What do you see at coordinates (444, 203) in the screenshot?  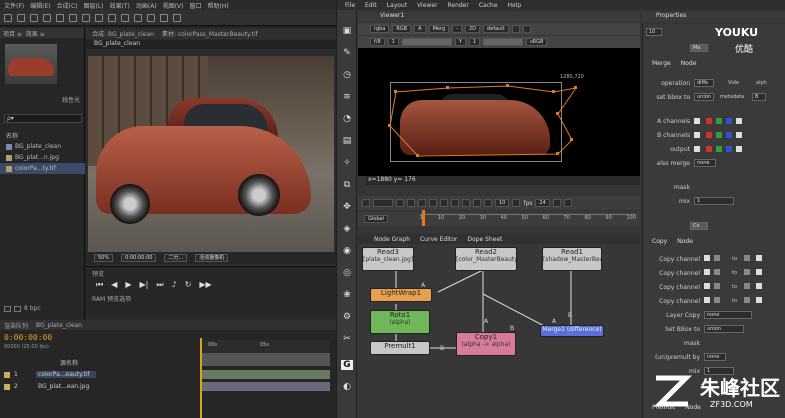 I see `play-forward-button` at bounding box center [444, 203].